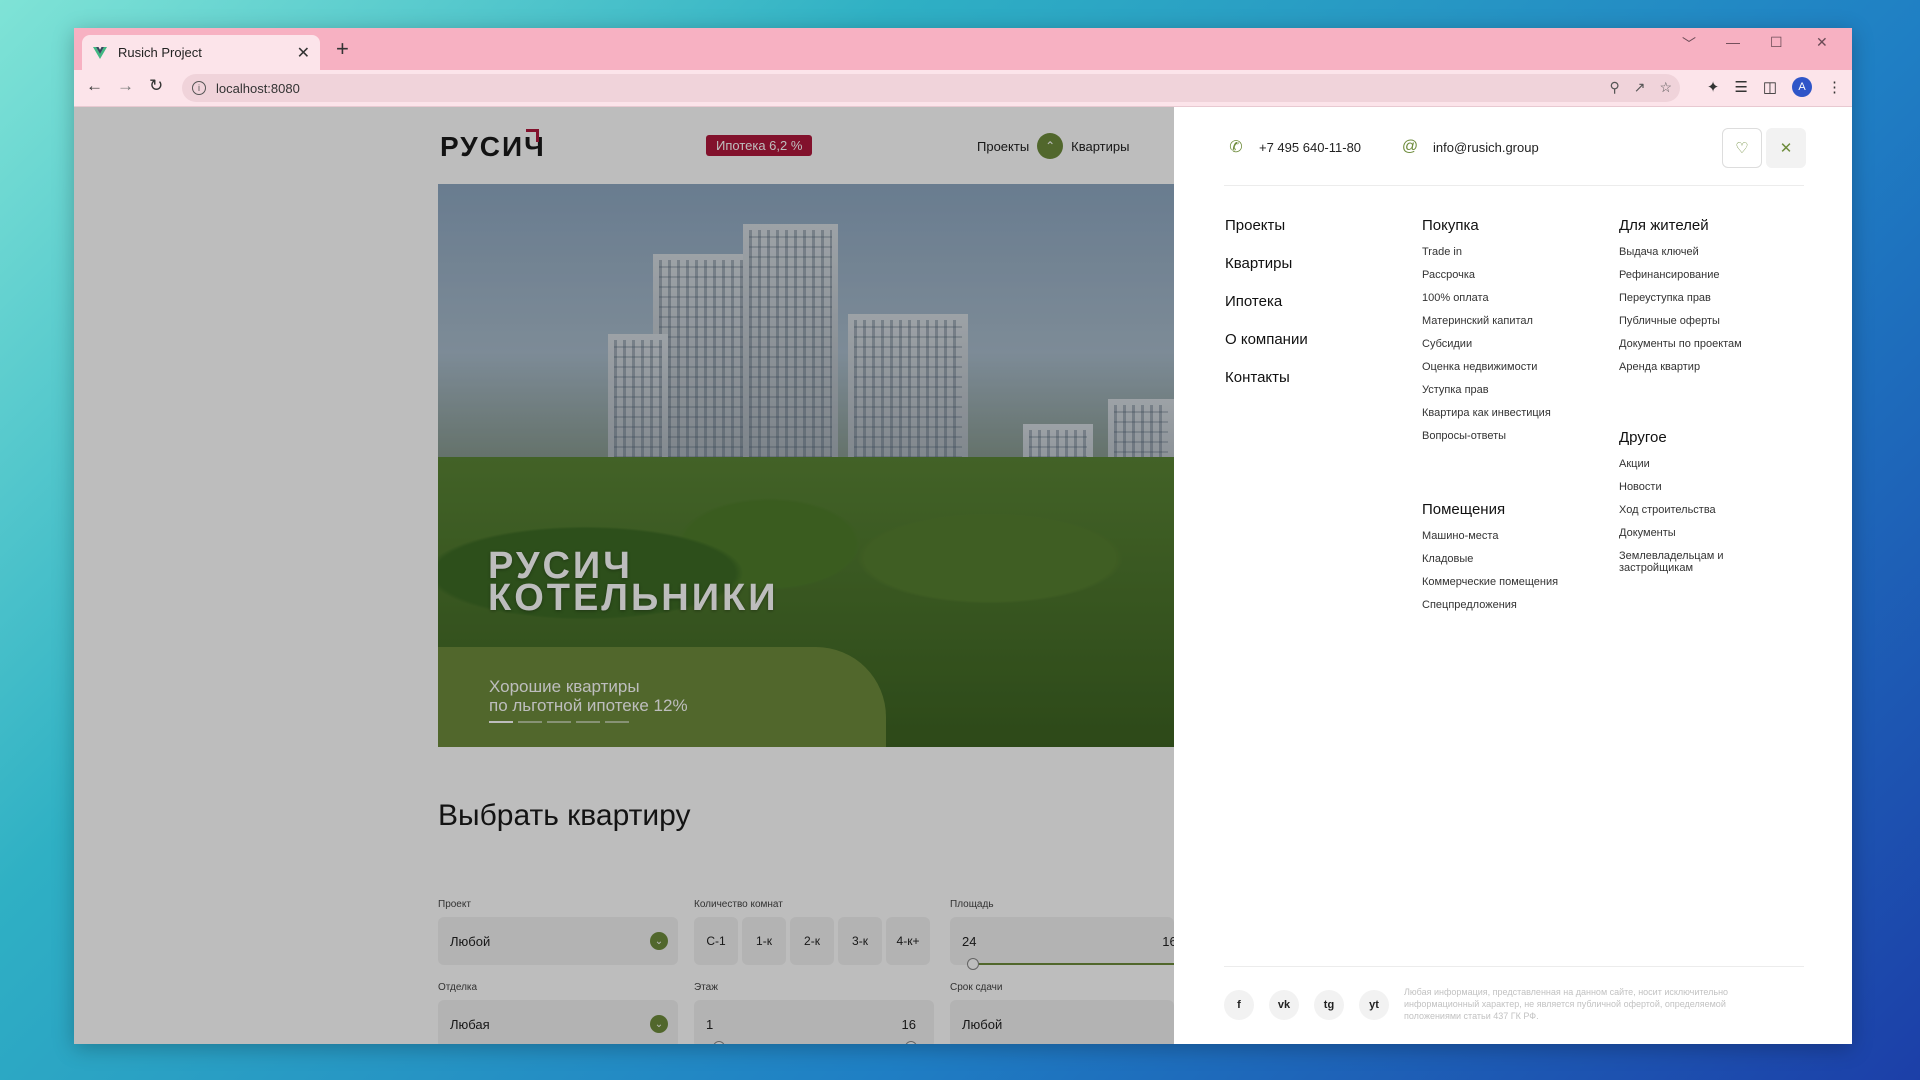 This screenshot has width=1920, height=1080. Describe the element at coordinates (1266, 263) in the screenshot. I see `main-menu-link: Квартиры` at that location.